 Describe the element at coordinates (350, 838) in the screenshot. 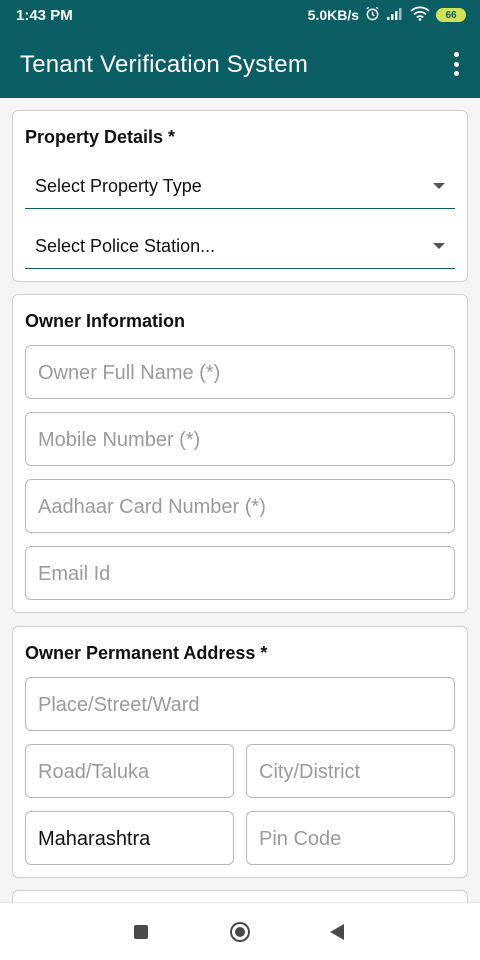

I see `pin-code-field: Pin Code` at that location.